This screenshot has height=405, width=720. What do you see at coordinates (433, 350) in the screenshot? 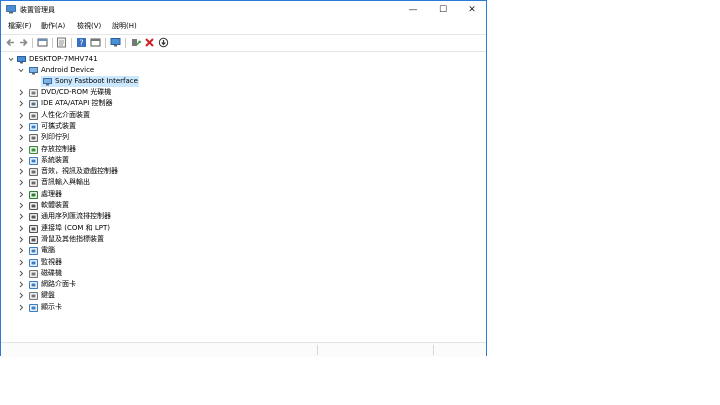
I see `status-separator` at bounding box center [433, 350].